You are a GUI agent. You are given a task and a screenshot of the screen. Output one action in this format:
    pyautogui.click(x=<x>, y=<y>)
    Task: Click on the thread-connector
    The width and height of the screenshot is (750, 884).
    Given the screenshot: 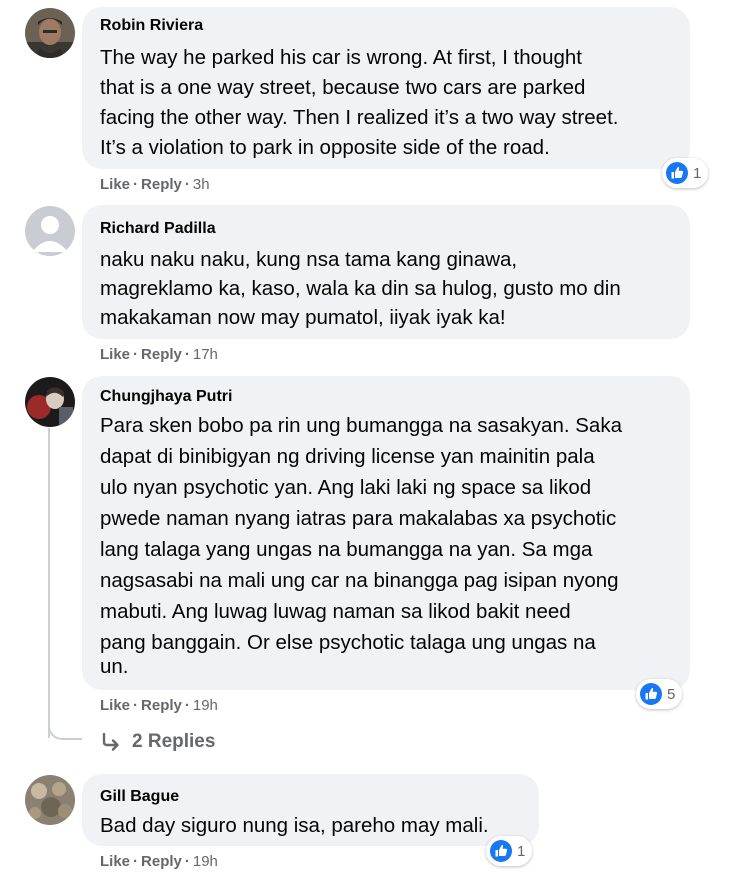 What is the action you would take?
    pyautogui.click(x=65, y=722)
    